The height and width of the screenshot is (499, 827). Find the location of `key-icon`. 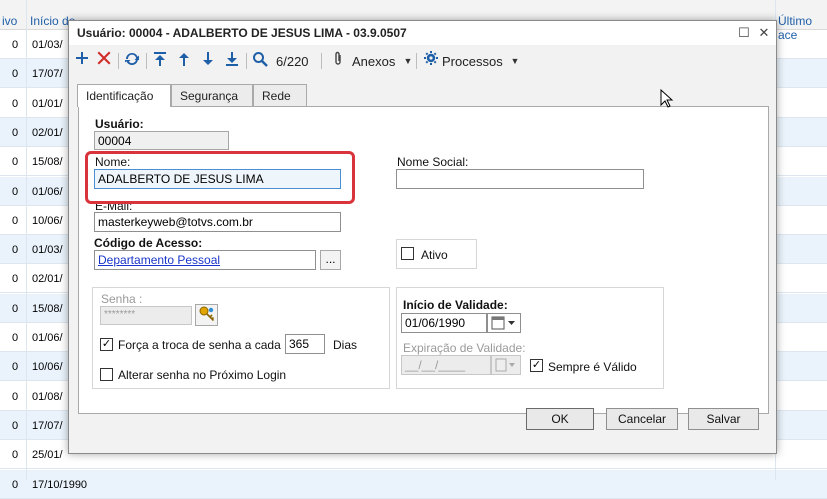

key-icon is located at coordinates (206, 314).